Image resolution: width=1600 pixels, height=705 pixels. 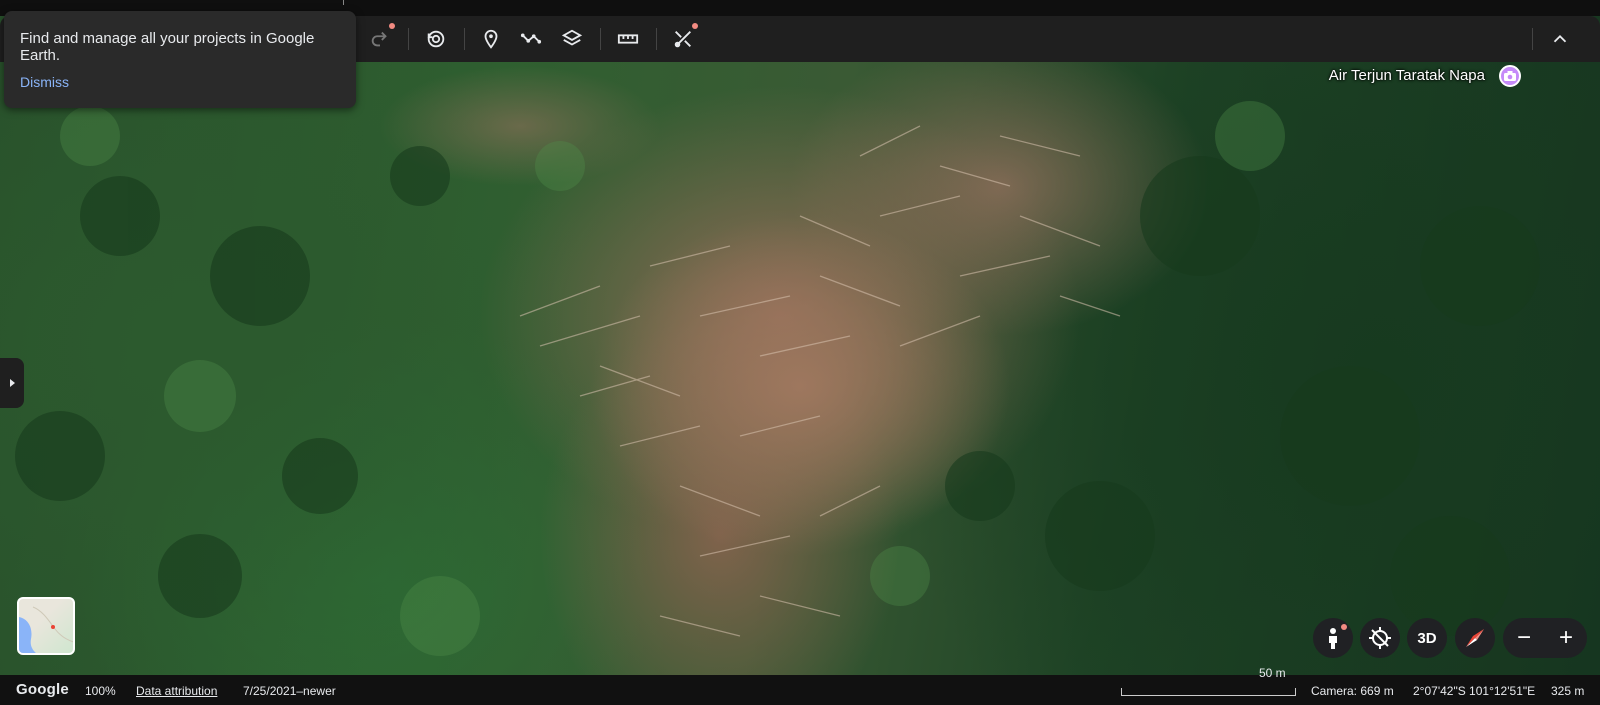 I want to click on collapse-toolbar-button, so click(x=1560, y=39).